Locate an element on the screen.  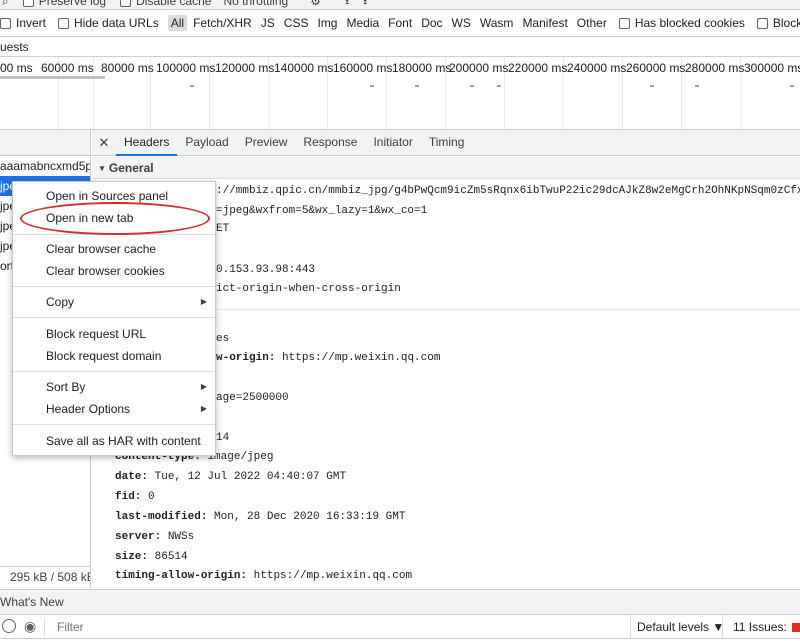
remote-address-value: 0.153.93.98:443 is located at coordinates (266, 270).